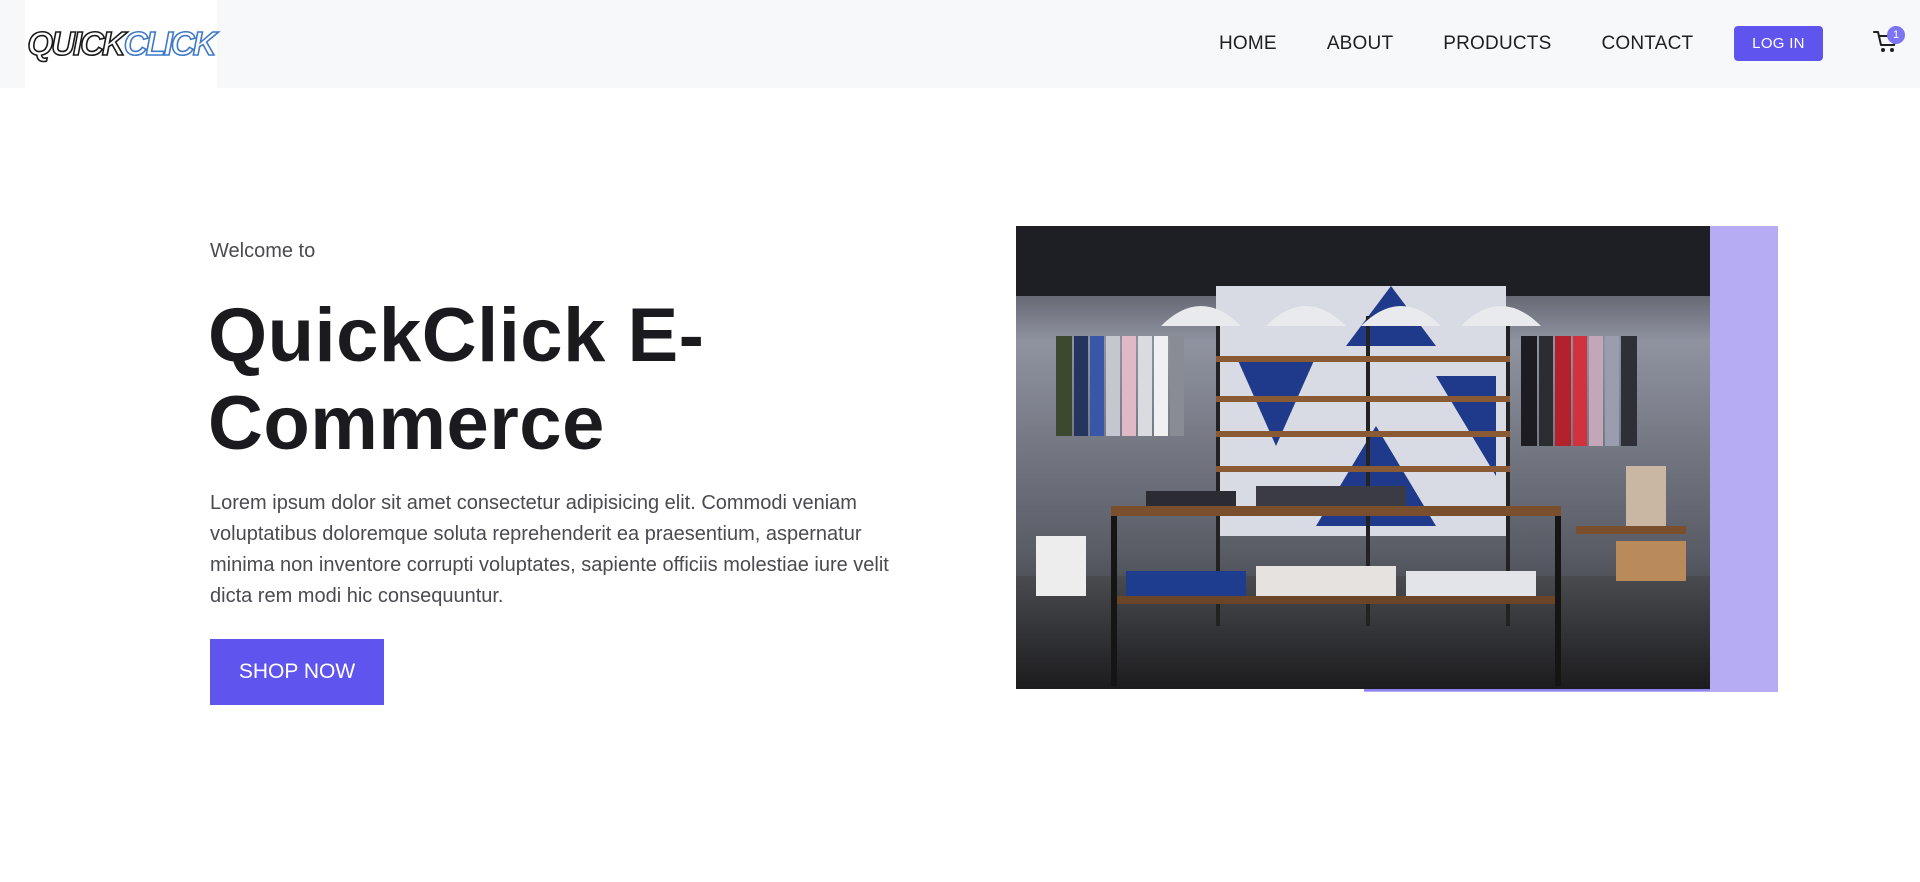 The image size is (1920, 882). I want to click on logo: QUICKCLICK, so click(121, 44).